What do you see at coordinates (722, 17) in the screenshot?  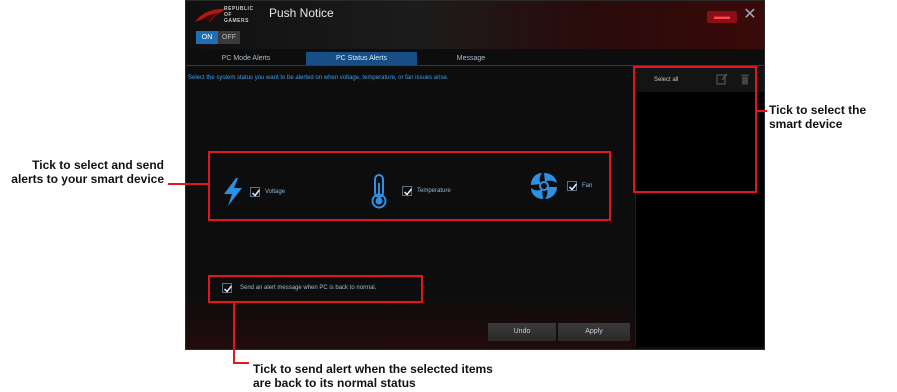 I see `rog-badge-icon: ▬▬` at bounding box center [722, 17].